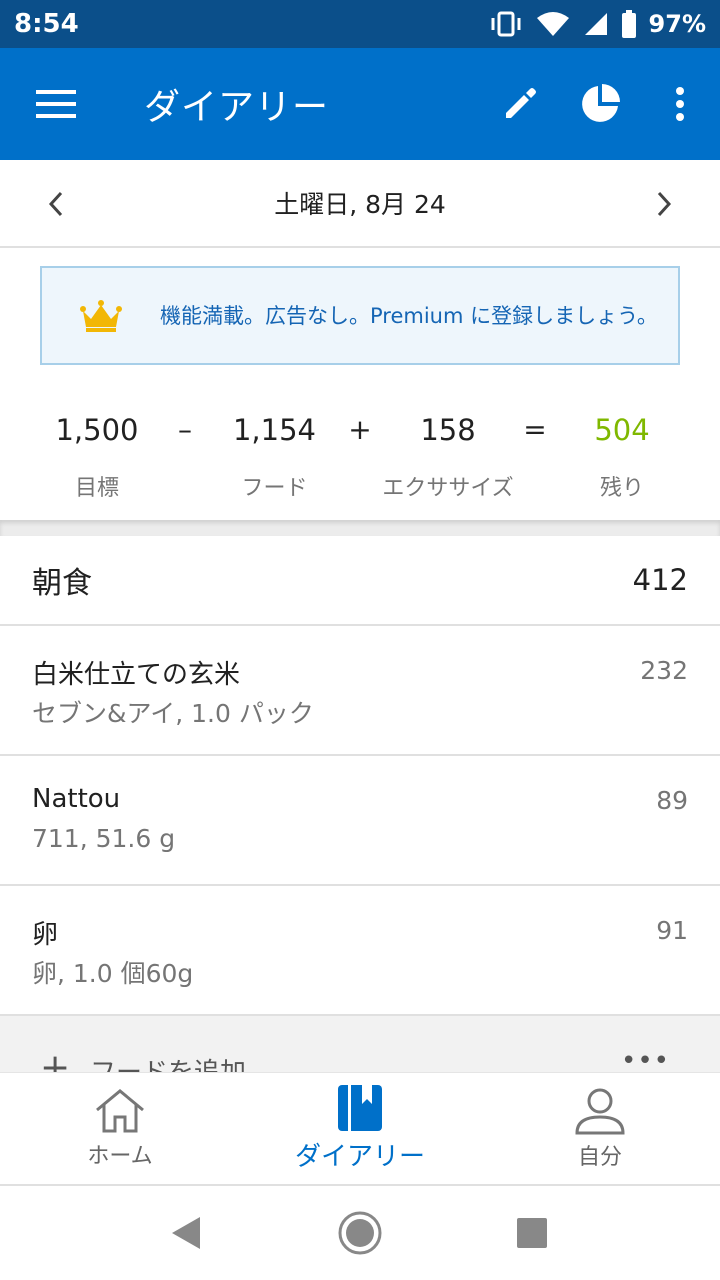  I want to click on meal-name: 朝食, so click(62, 583).